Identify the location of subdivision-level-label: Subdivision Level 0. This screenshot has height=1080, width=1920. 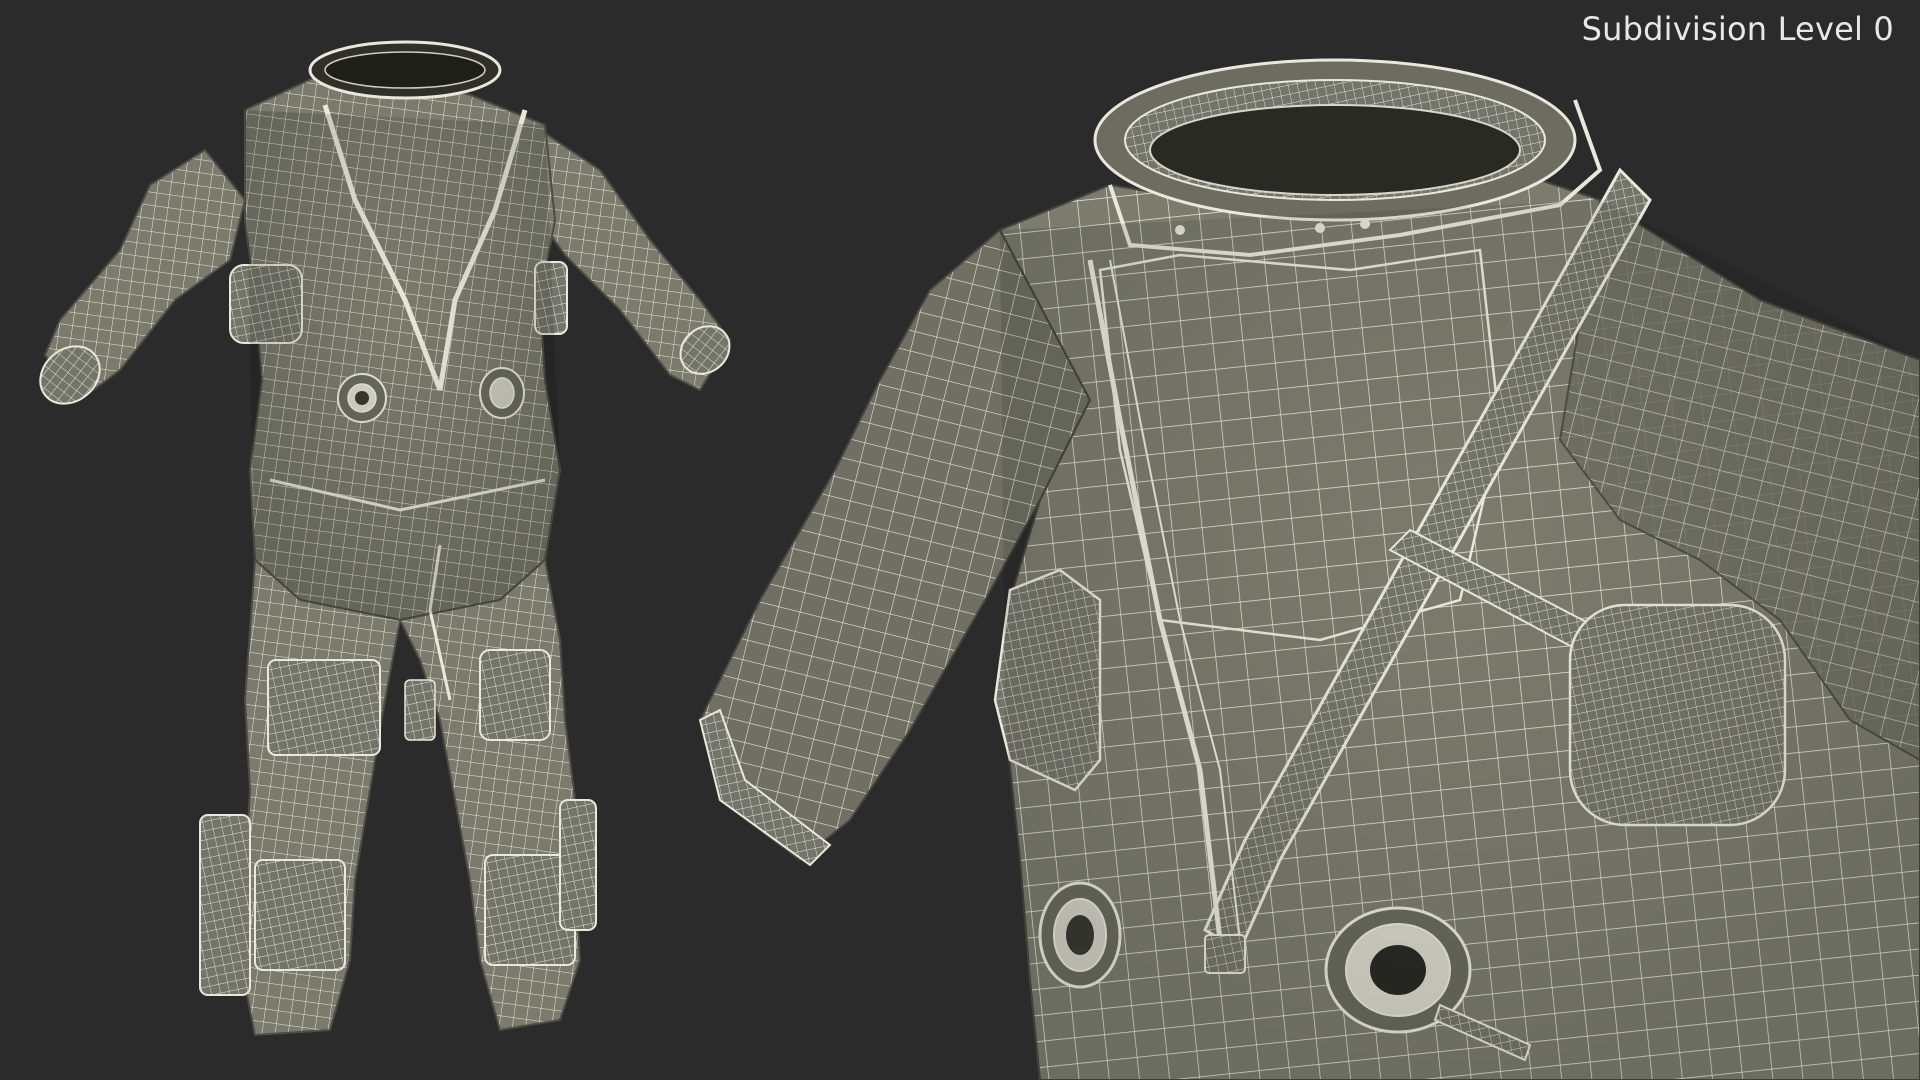
(1737, 29).